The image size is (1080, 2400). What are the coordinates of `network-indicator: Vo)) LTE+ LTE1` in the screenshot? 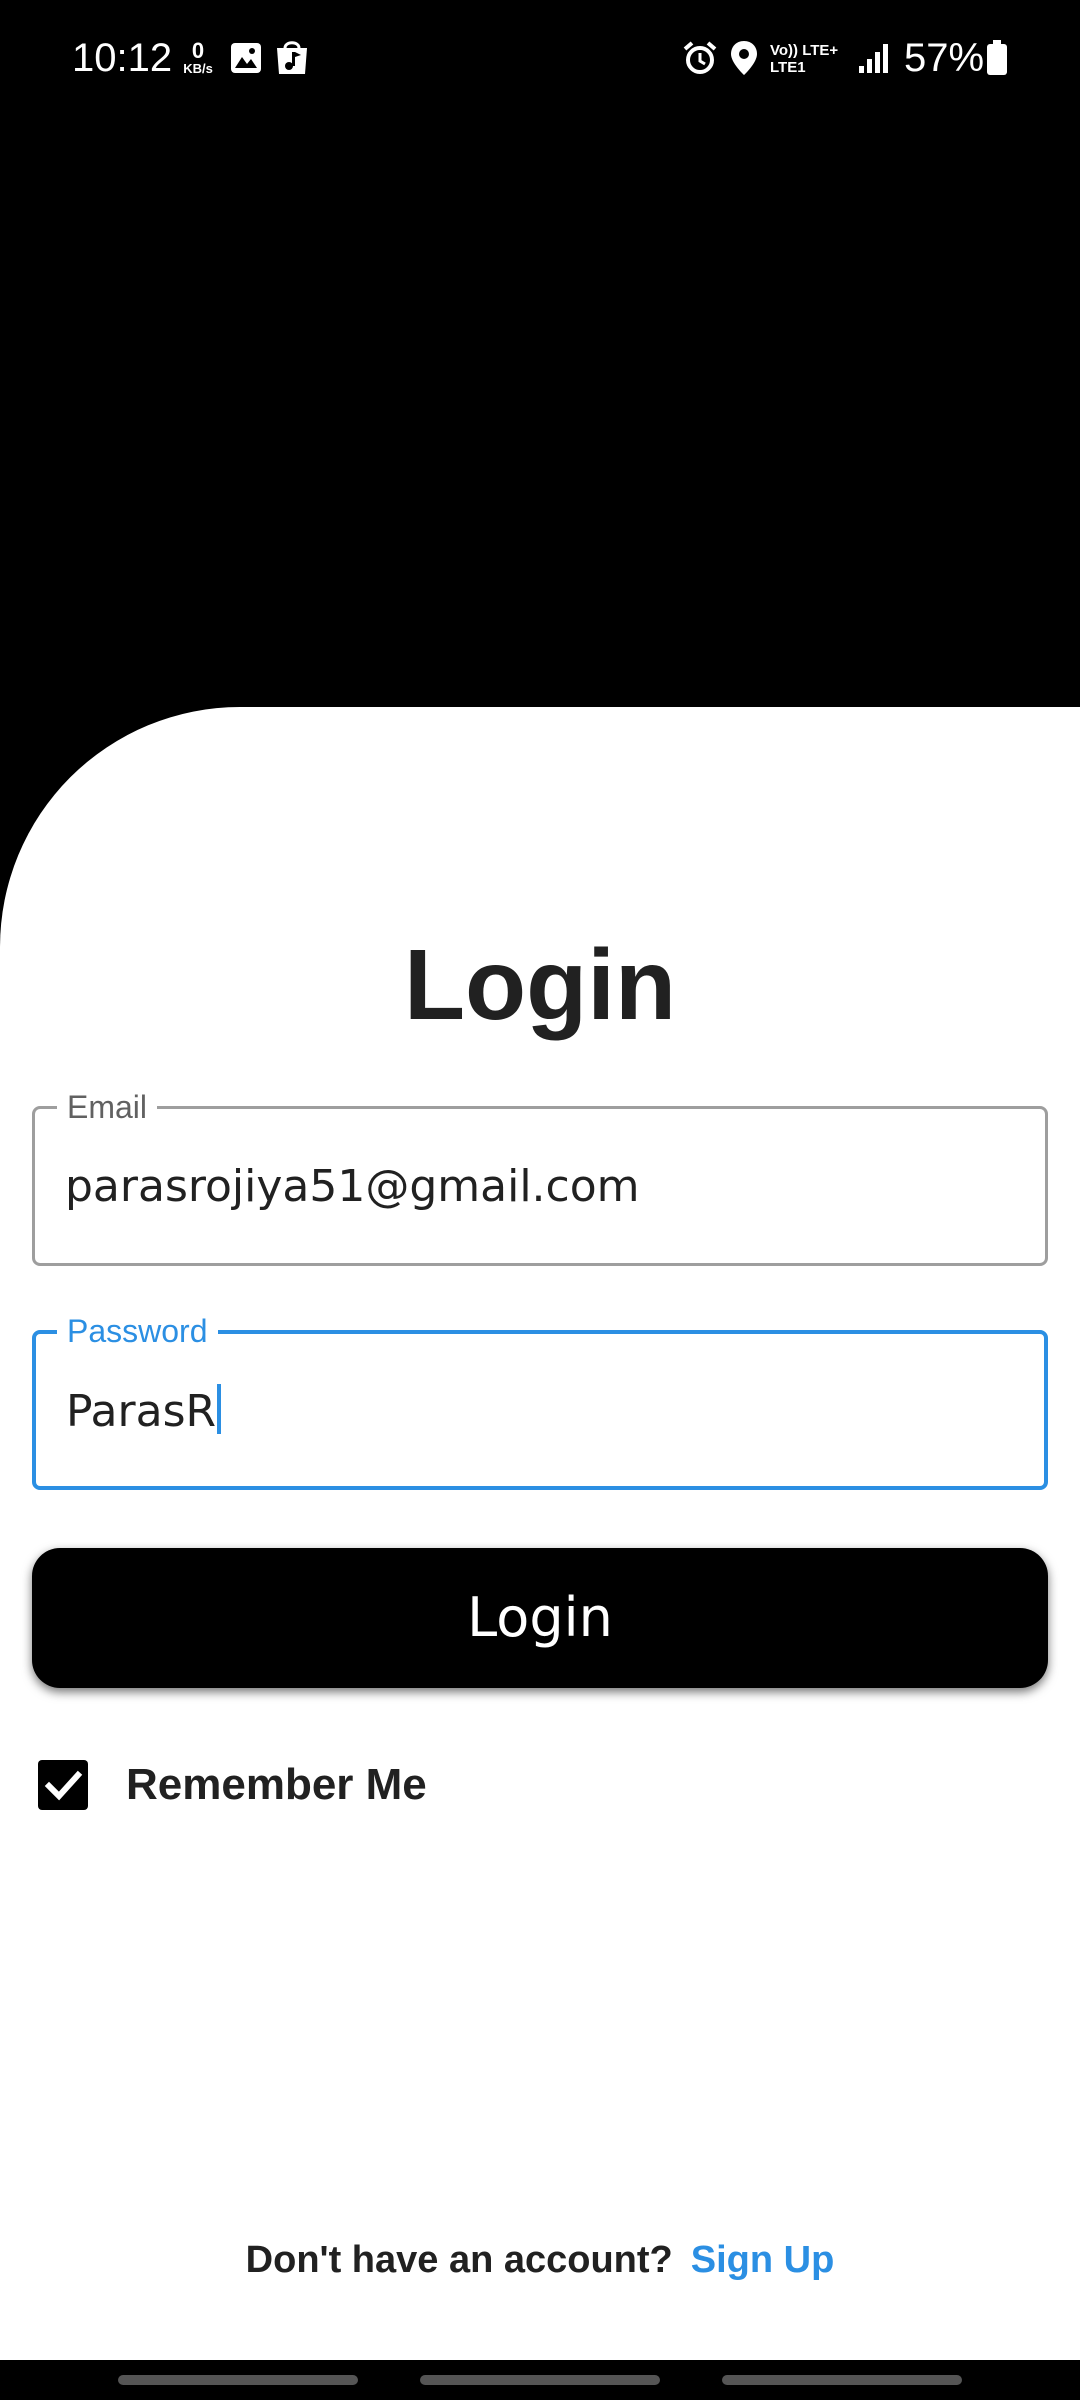 It's located at (804, 59).